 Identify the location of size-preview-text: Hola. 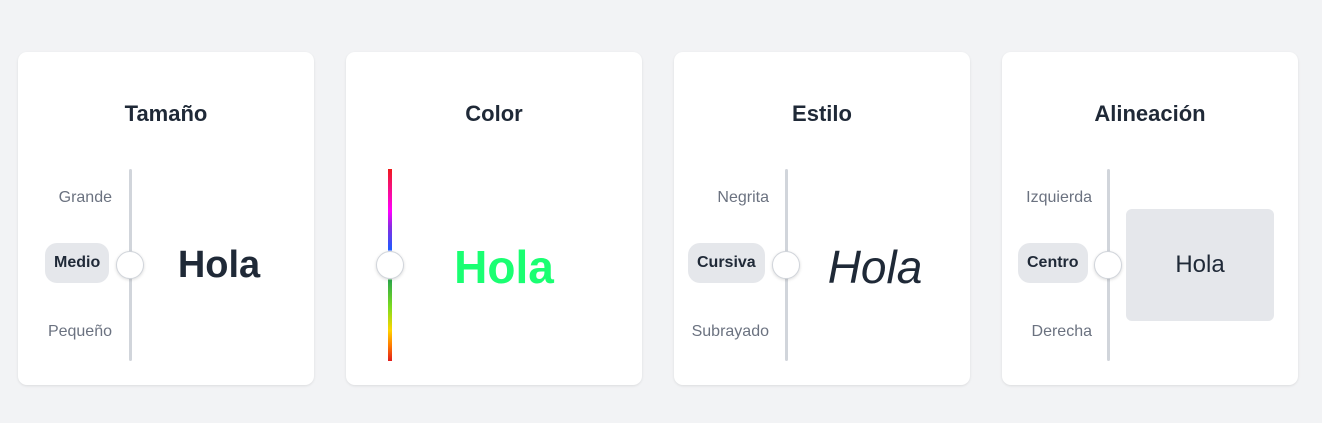
(219, 265).